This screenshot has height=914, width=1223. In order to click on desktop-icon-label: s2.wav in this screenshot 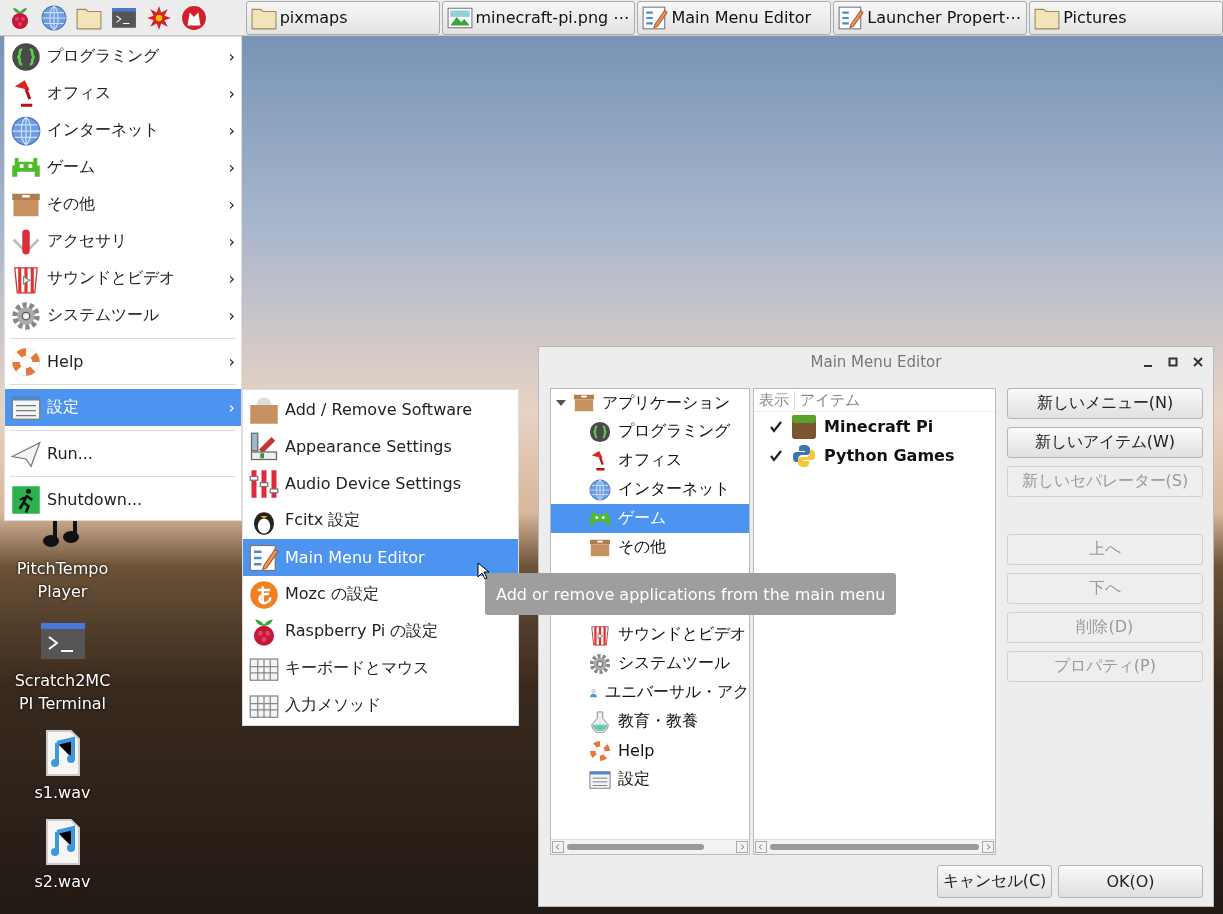, I will do `click(62, 881)`.